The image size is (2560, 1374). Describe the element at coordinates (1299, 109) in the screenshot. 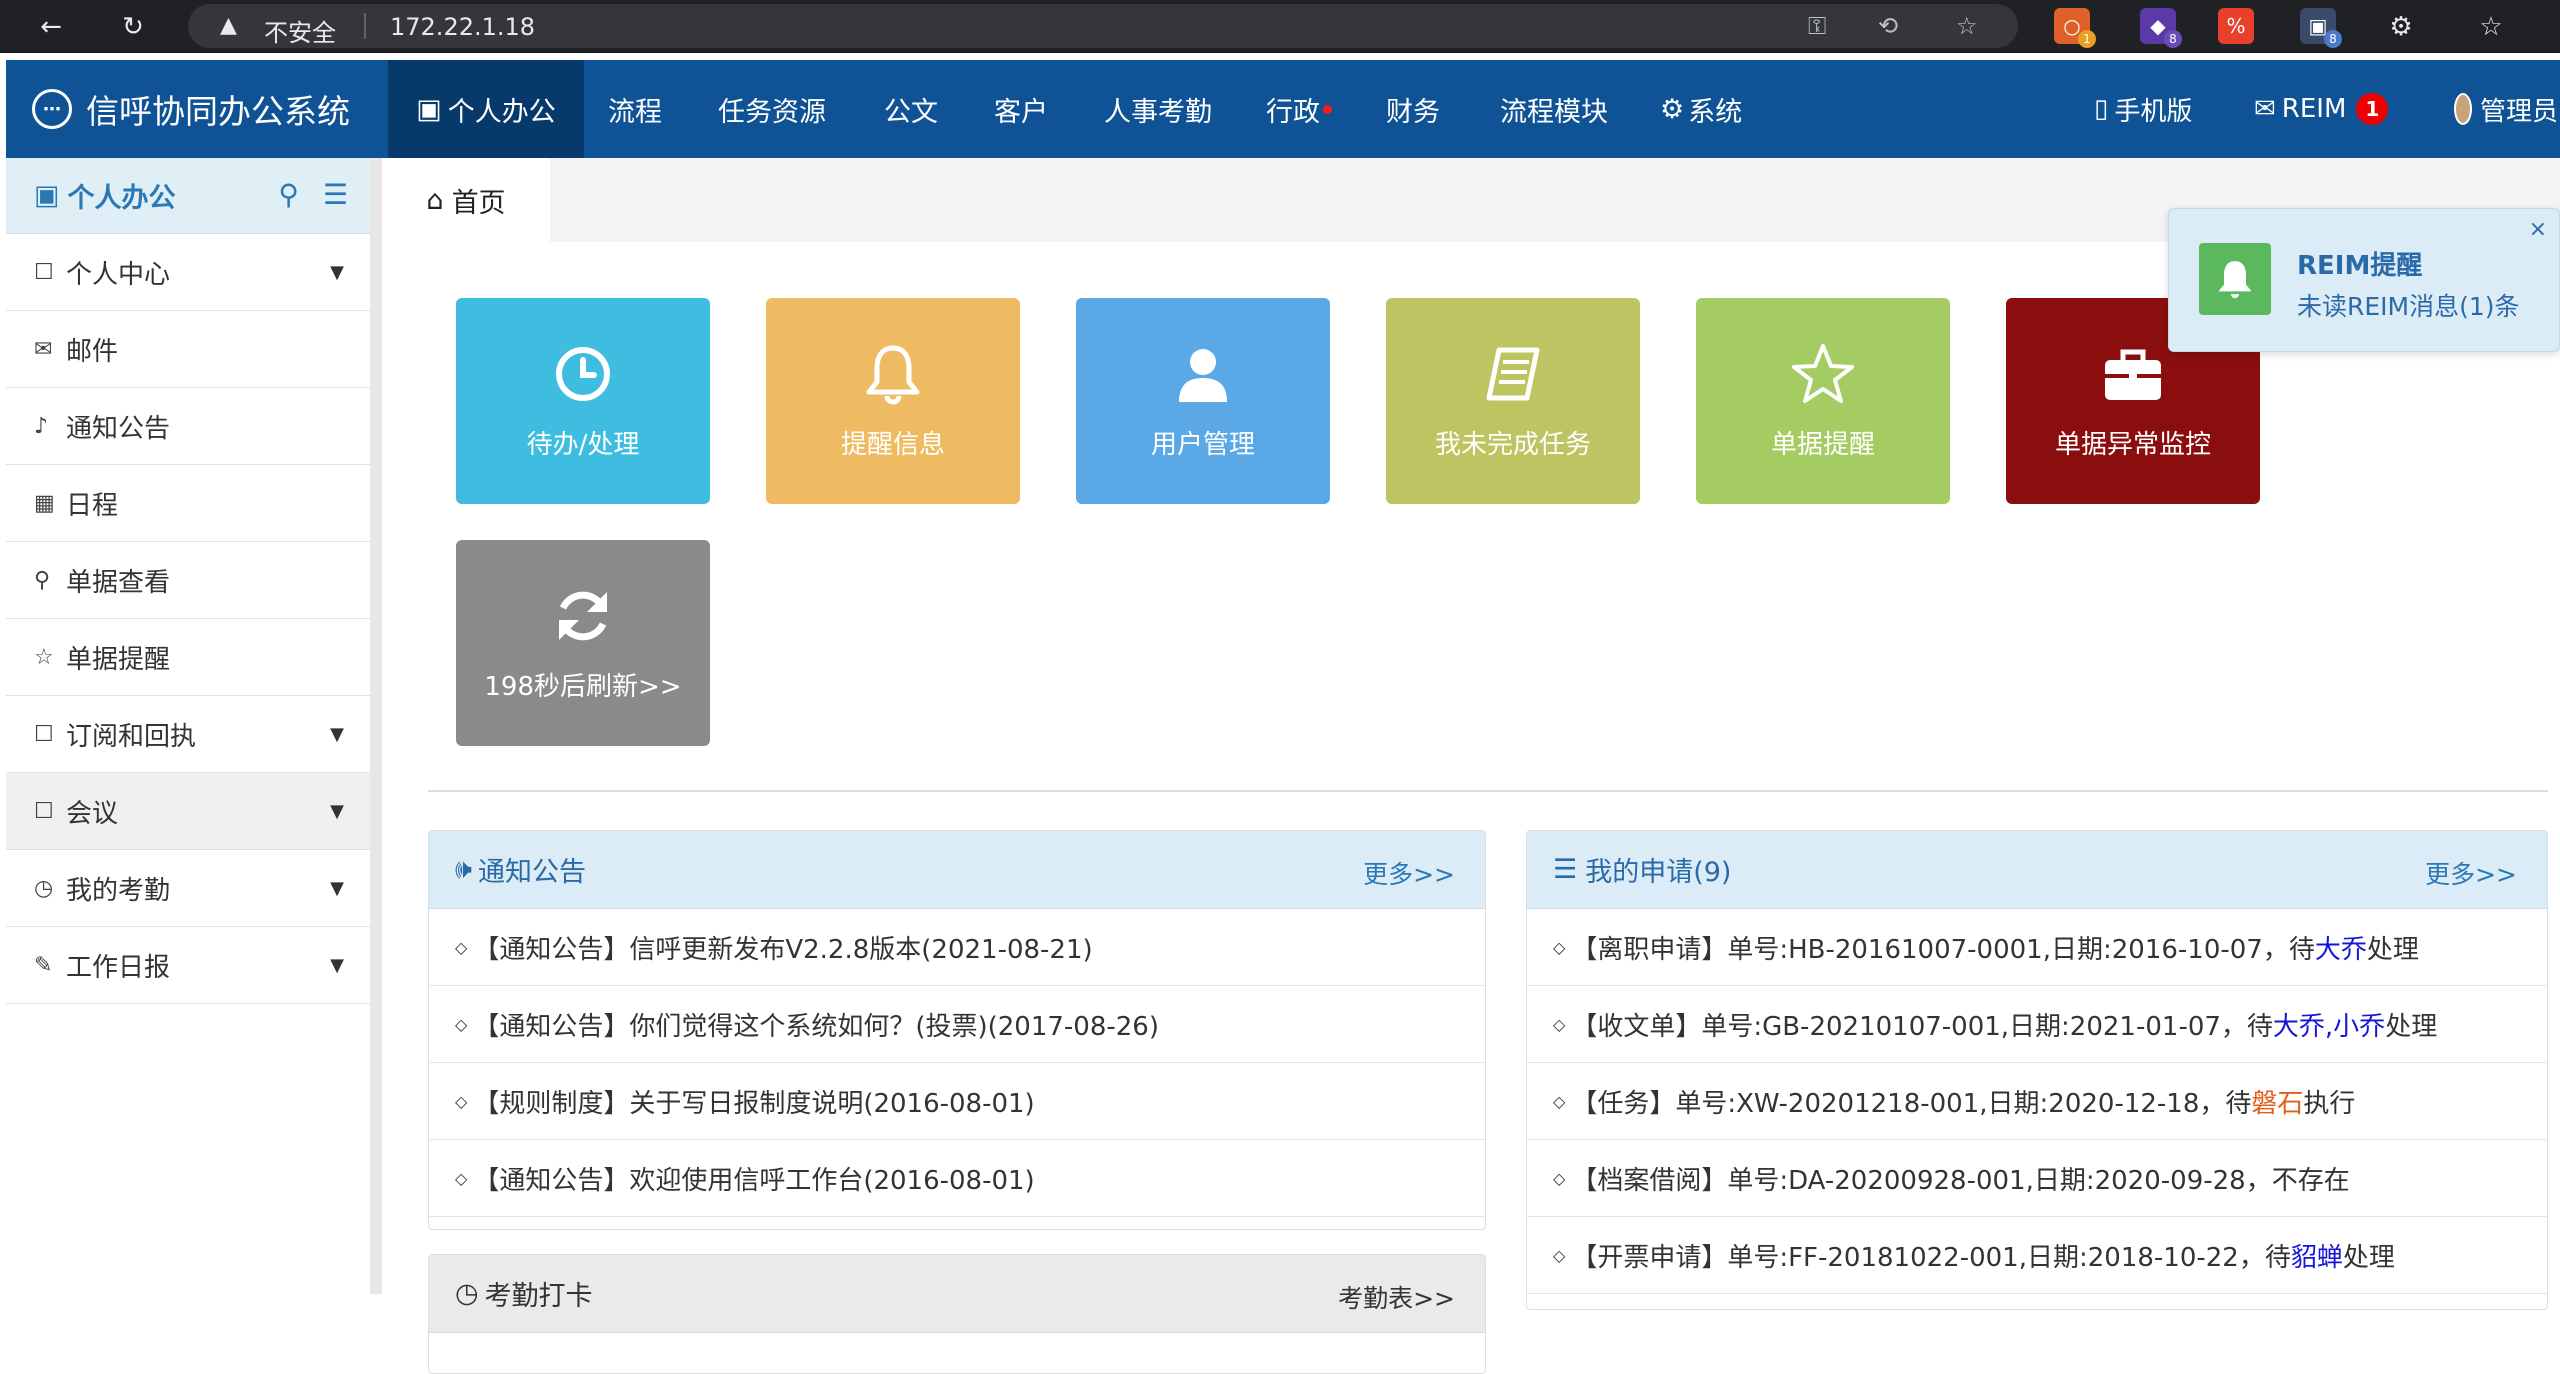

I see `nav-admin: 行政` at that location.